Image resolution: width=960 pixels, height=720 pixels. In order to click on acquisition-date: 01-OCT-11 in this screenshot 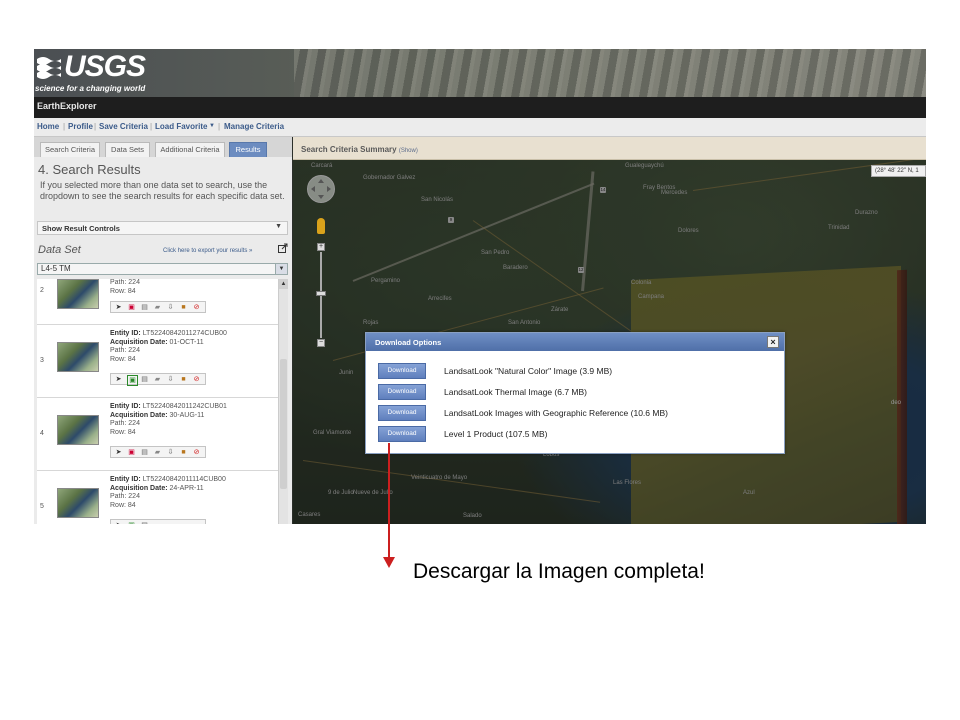, I will do `click(186, 342)`.